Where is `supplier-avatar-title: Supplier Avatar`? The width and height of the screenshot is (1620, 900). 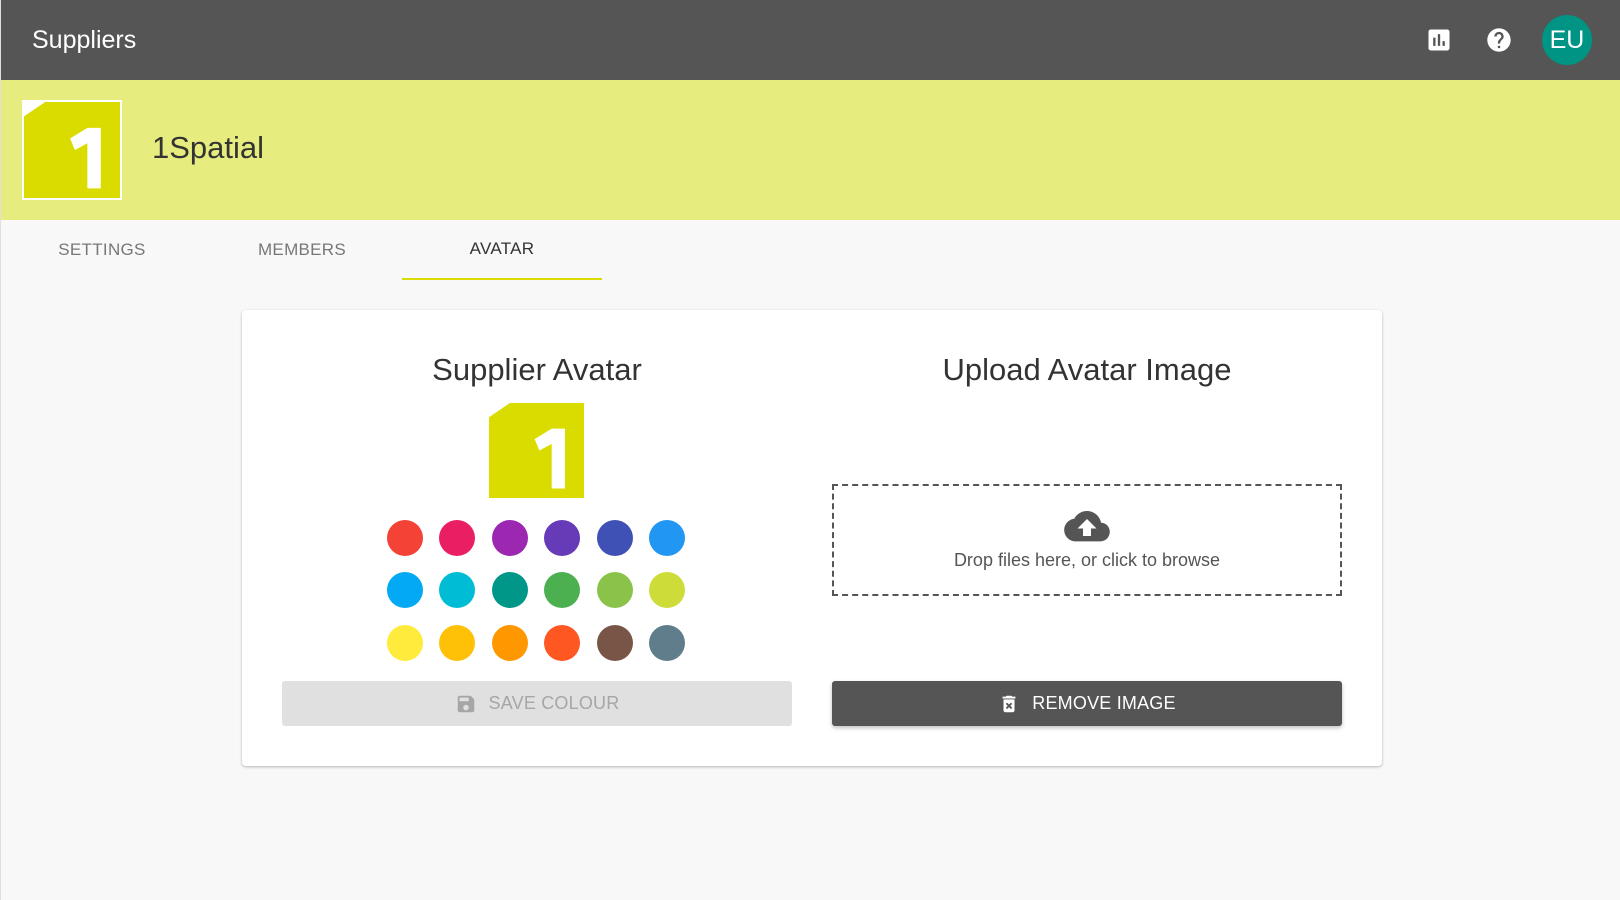 supplier-avatar-title: Supplier Avatar is located at coordinates (537, 369).